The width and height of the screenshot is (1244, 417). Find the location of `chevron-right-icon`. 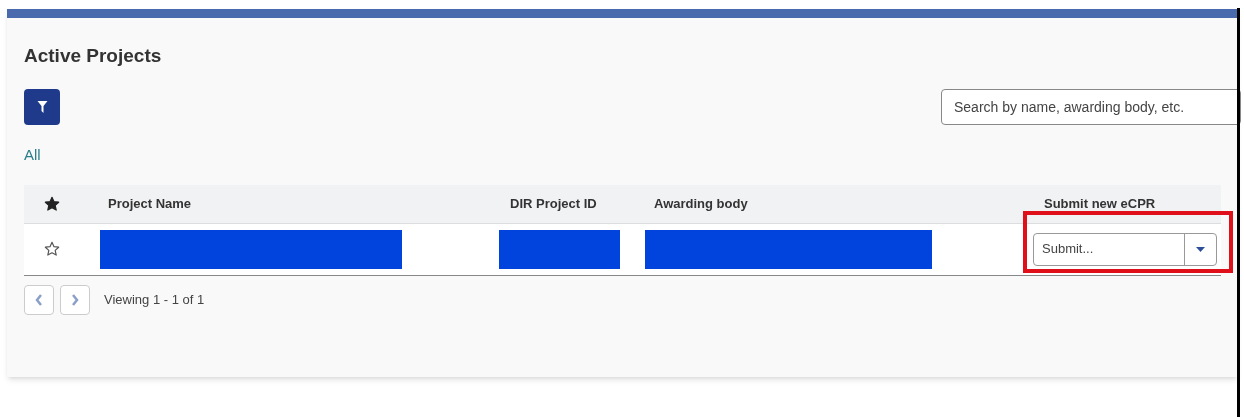

chevron-right-icon is located at coordinates (75, 299).